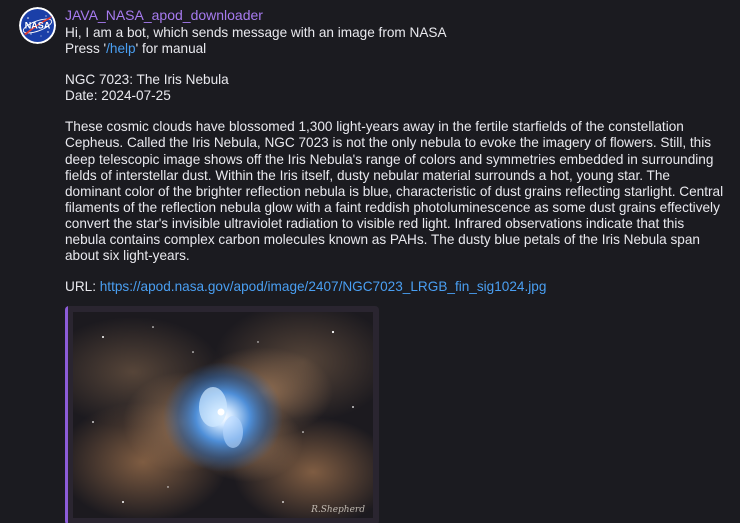  Describe the element at coordinates (86, 49) in the screenshot. I see `help-prefix: Press '` at that location.